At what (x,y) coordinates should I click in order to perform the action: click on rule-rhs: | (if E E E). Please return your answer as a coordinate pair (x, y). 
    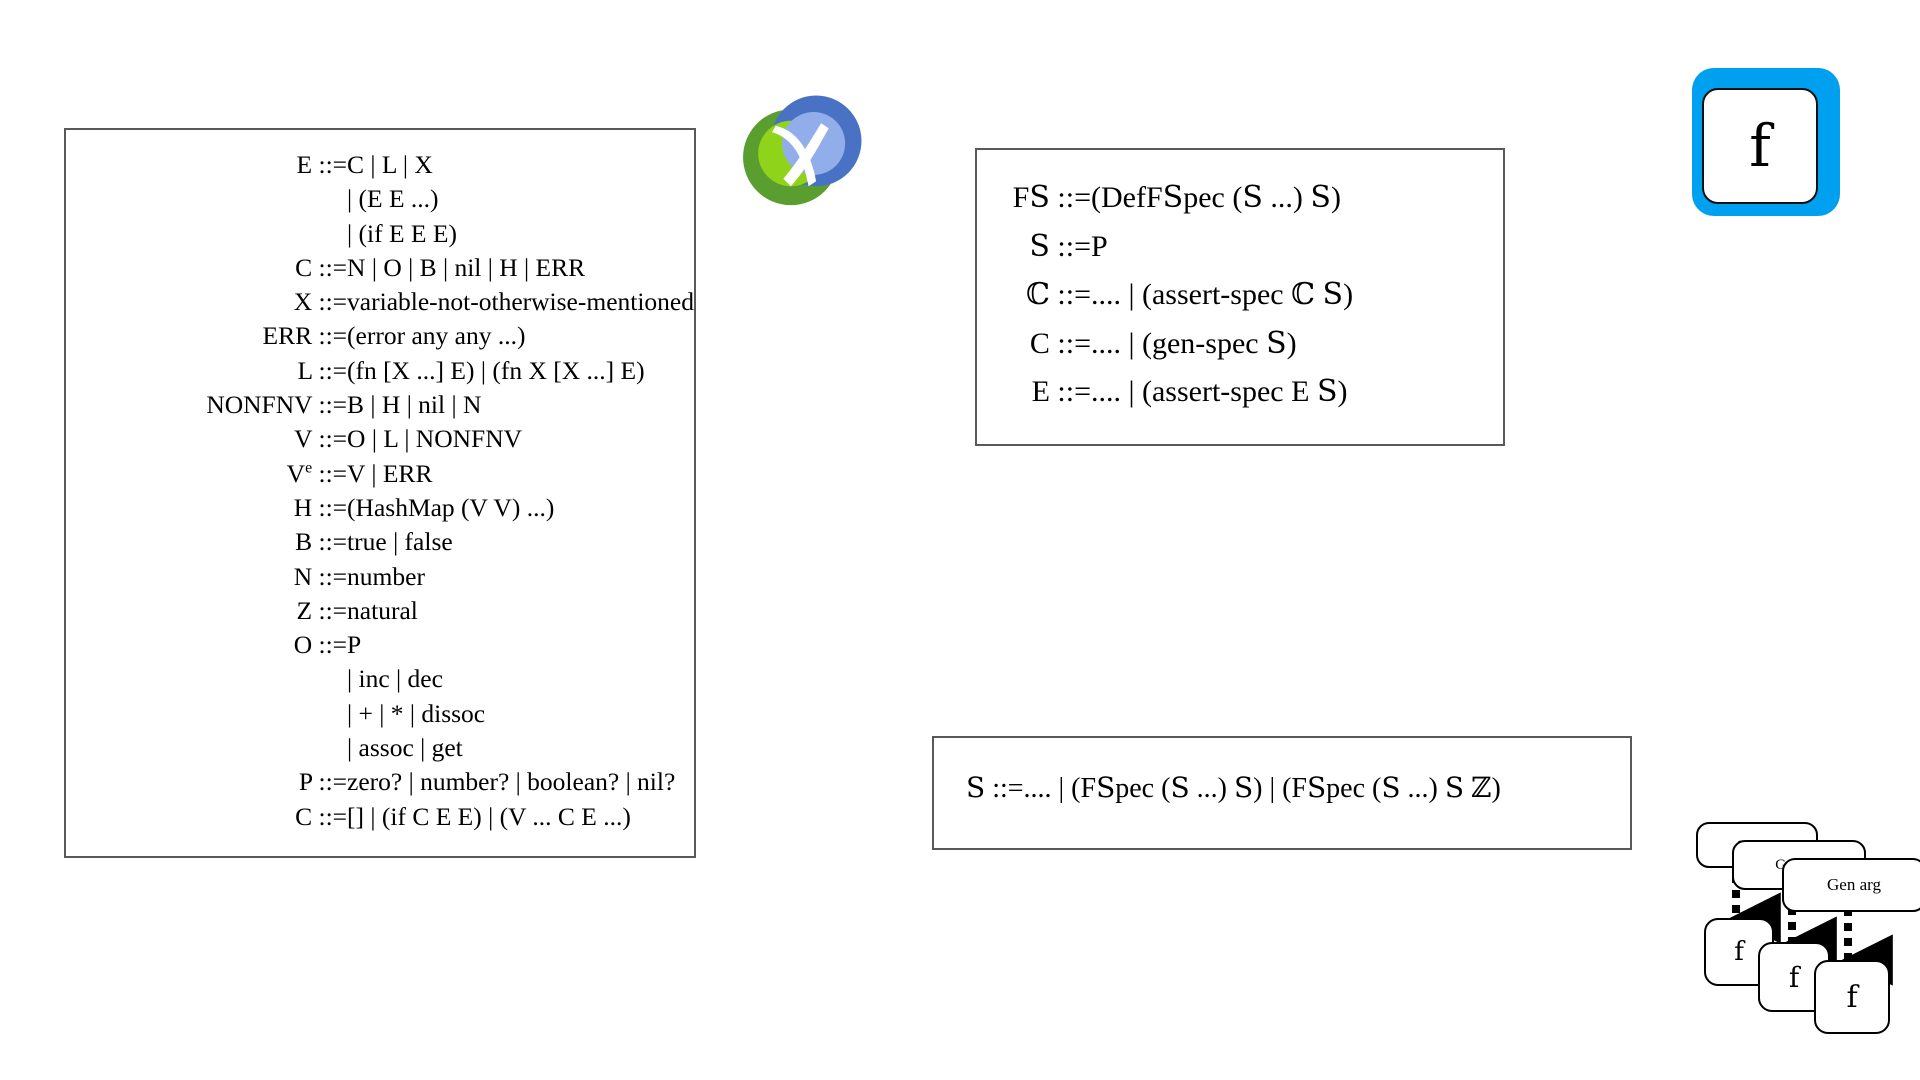
    Looking at the image, I should click on (402, 233).